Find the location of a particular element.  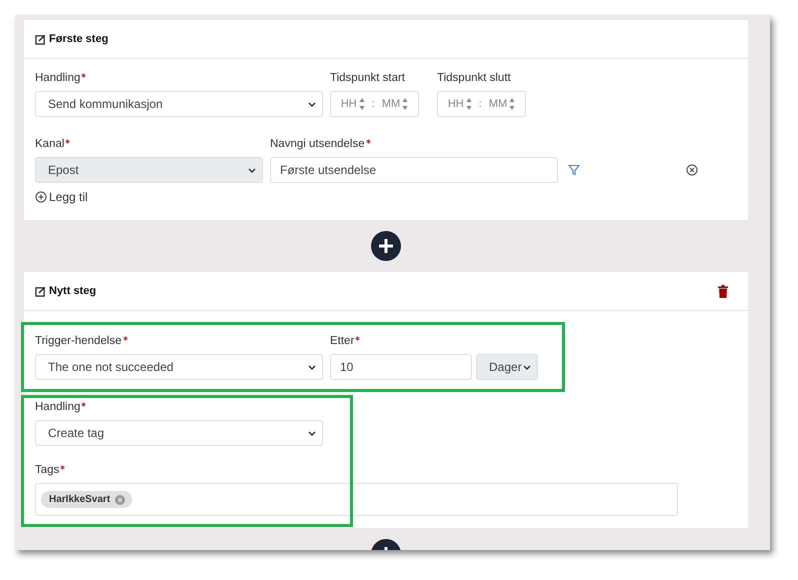

step-title: Første steg is located at coordinates (78, 39).